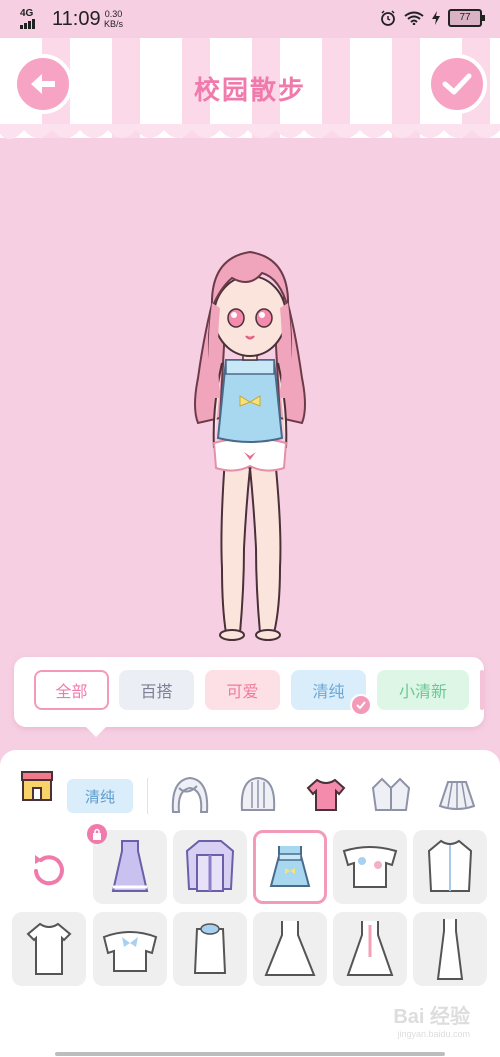 The width and height of the screenshot is (500, 1057). What do you see at coordinates (328, 691) in the screenshot?
I see `filter-chip-pure-label: 清纯` at bounding box center [328, 691].